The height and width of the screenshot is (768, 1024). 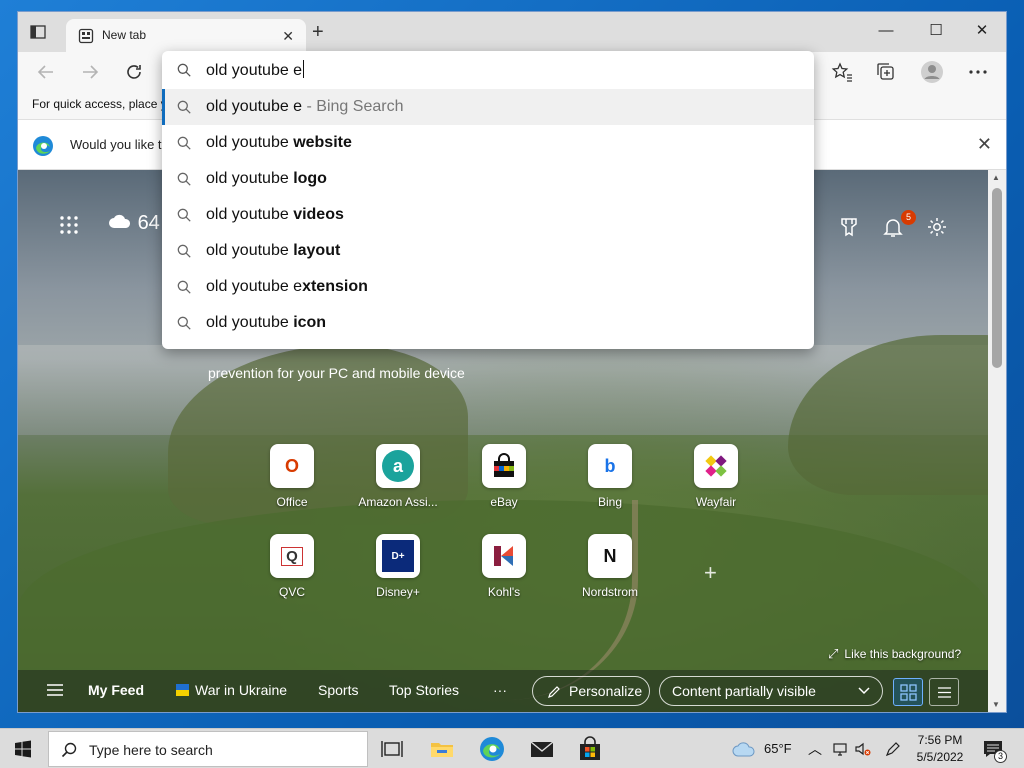 What do you see at coordinates (815, 749) in the screenshot?
I see `show-hidden-icons-chevron-icon: ︿` at bounding box center [815, 749].